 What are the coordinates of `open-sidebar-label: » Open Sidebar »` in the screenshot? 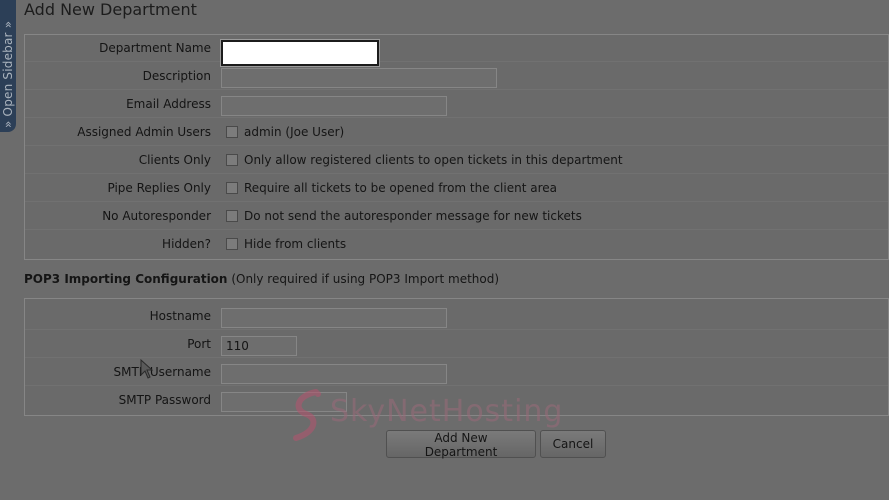 It's located at (8, 74).